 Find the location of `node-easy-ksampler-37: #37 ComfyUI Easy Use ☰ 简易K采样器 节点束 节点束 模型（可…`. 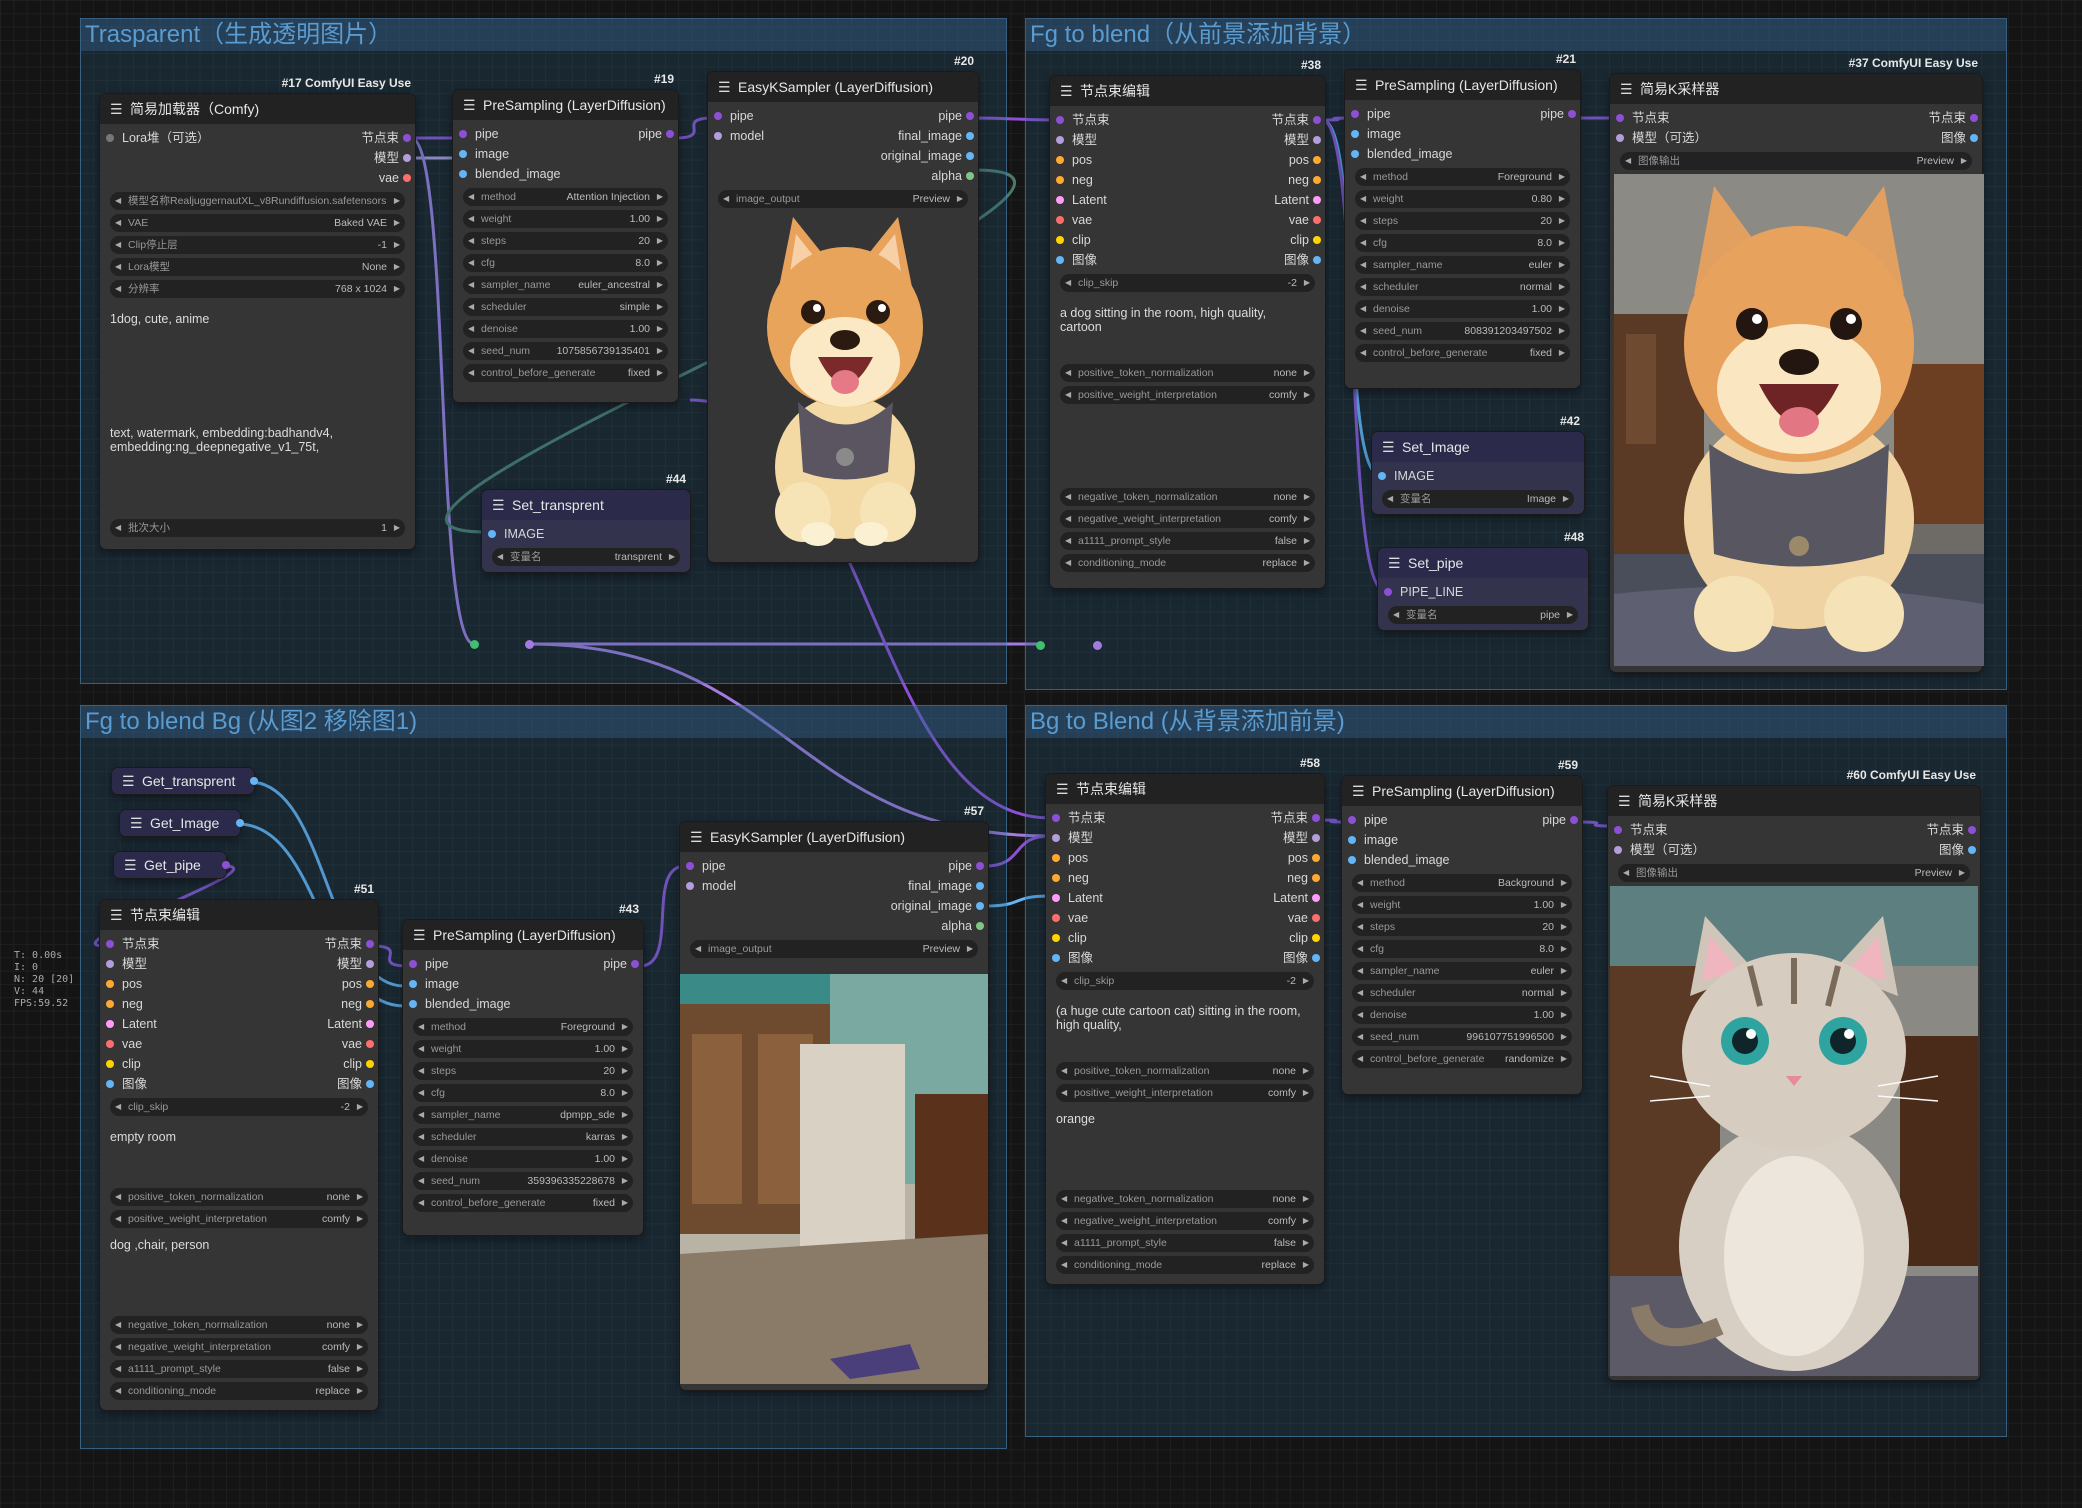

node-easy-ksampler-37: #37 ComfyUI Easy Use ☰ 简易K采样器 节点束 节点束 模型（可… is located at coordinates (1797, 364).